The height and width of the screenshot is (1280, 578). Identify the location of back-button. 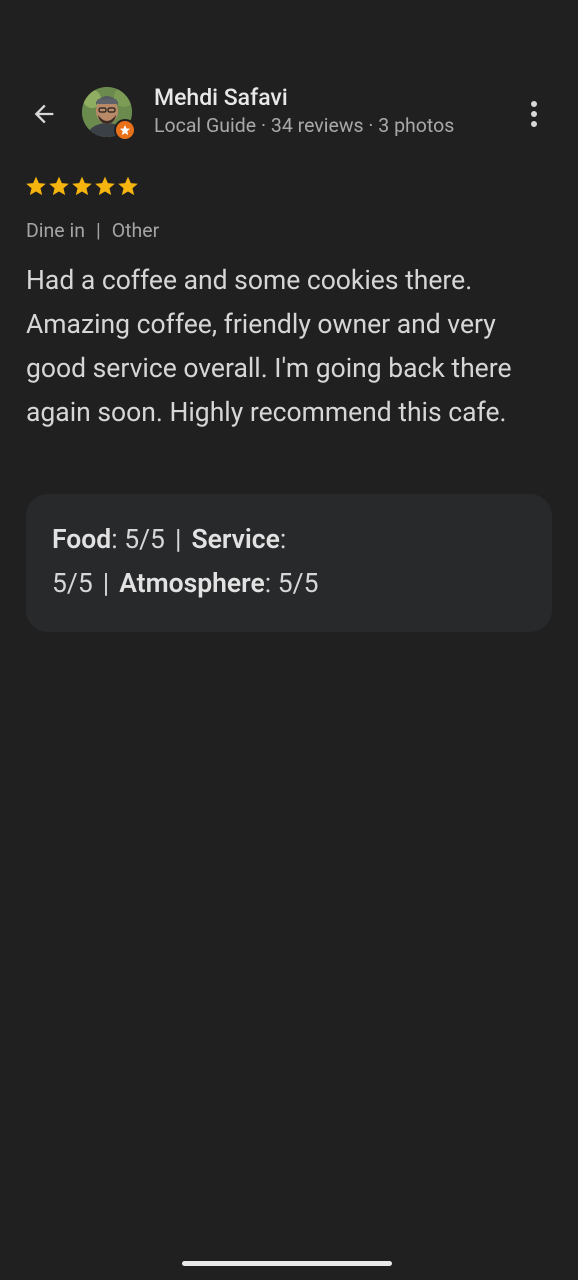
(44, 114).